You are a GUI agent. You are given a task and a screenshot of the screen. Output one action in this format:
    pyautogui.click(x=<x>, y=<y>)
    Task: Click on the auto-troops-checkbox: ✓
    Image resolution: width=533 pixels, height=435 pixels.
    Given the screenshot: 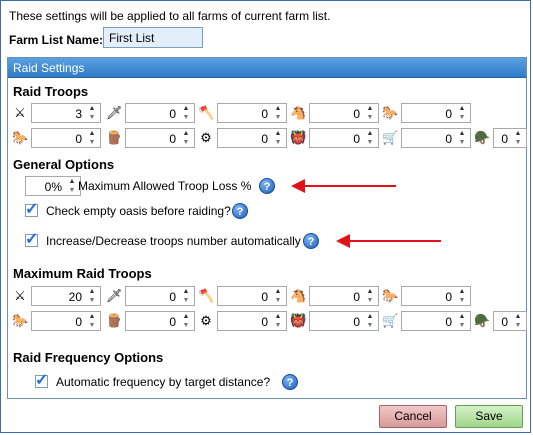 What is the action you would take?
    pyautogui.click(x=31, y=239)
    